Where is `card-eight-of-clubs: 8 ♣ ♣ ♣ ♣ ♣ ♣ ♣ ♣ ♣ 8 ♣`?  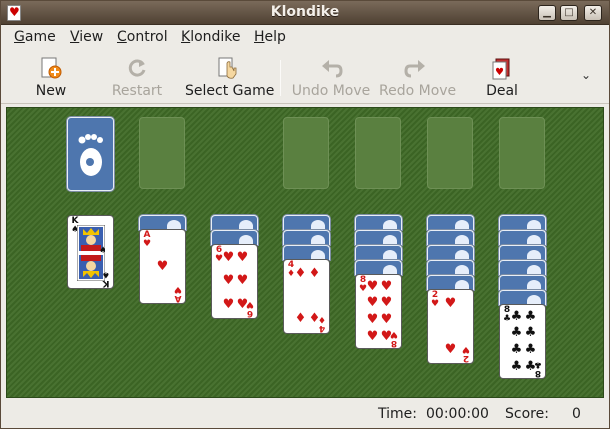
card-eight-of-clubs: 8 ♣ ♣ ♣ ♣ ♣ ♣ ♣ ♣ ♣ 8 ♣ is located at coordinates (522, 341).